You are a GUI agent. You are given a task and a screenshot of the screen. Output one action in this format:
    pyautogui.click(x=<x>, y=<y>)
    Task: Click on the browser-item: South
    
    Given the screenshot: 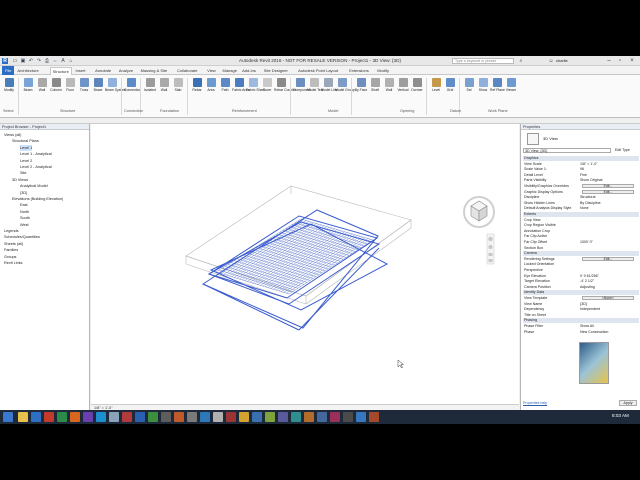 What is the action you would take?
    pyautogui.click(x=25, y=218)
    